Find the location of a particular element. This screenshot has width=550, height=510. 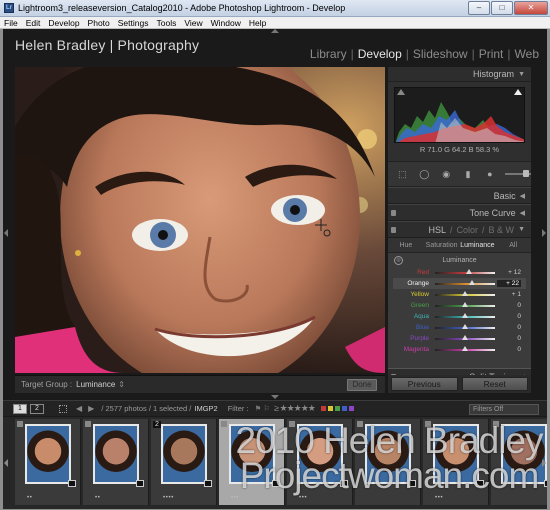

crop-tool-icon: ⬚ is located at coordinates (402, 174).